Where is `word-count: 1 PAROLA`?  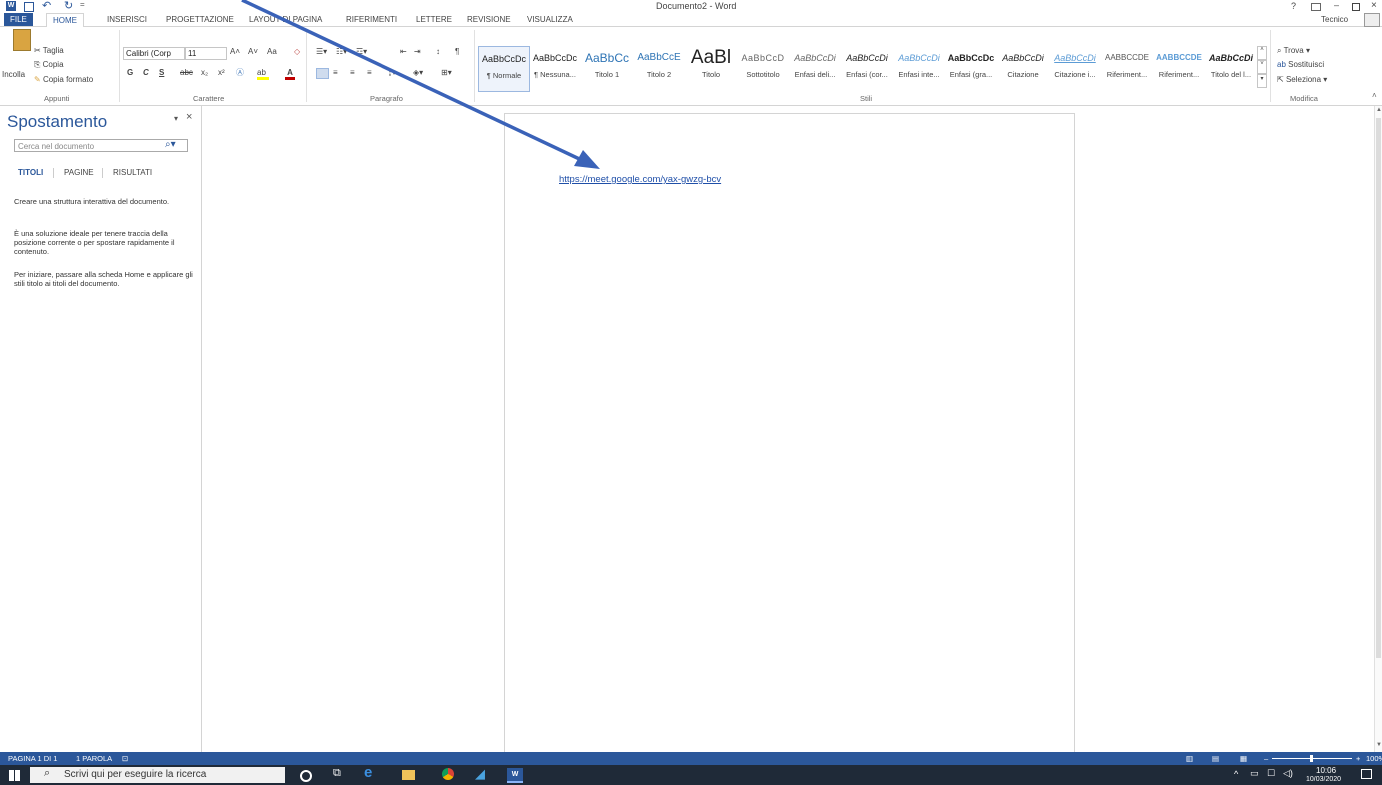
word-count: 1 PAROLA is located at coordinates (94, 758).